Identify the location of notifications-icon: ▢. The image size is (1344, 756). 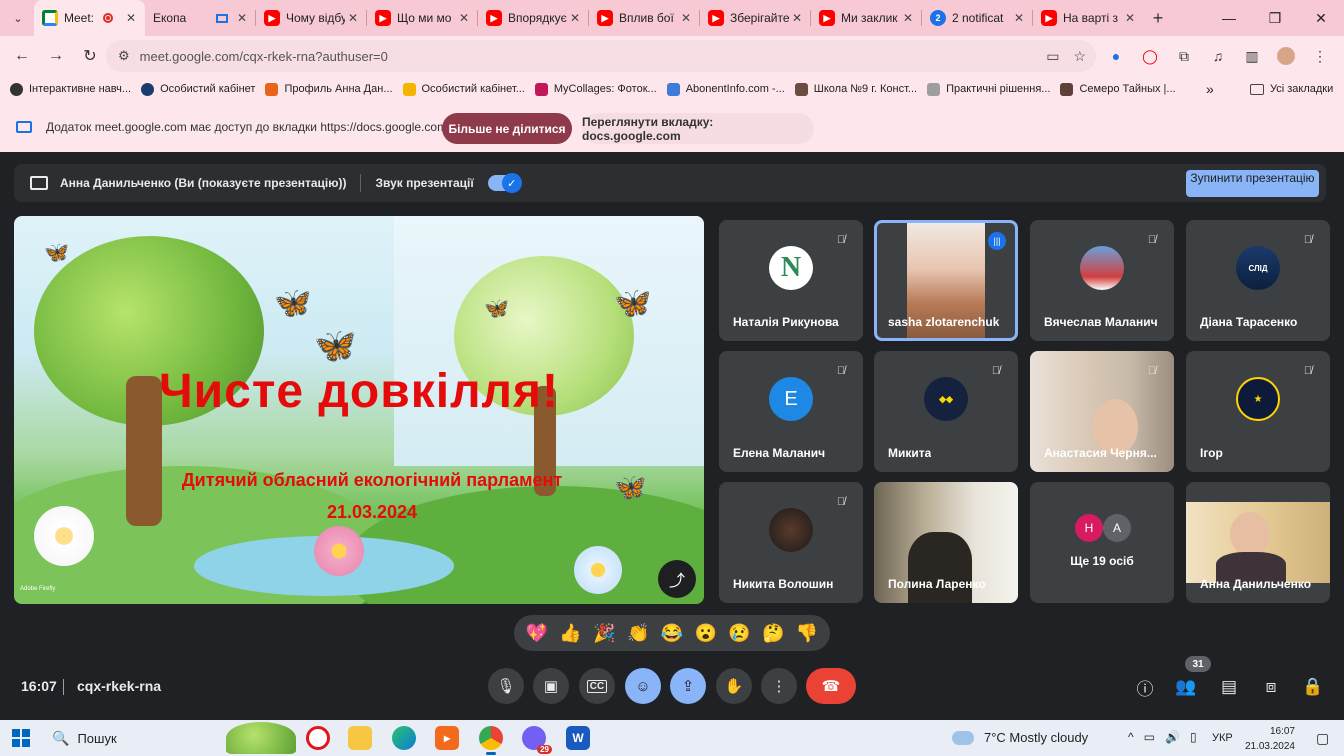
(1322, 738).